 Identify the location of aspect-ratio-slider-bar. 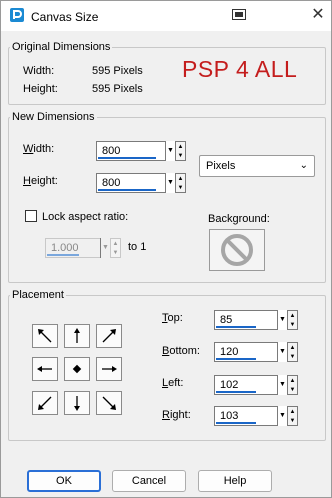
(63, 255).